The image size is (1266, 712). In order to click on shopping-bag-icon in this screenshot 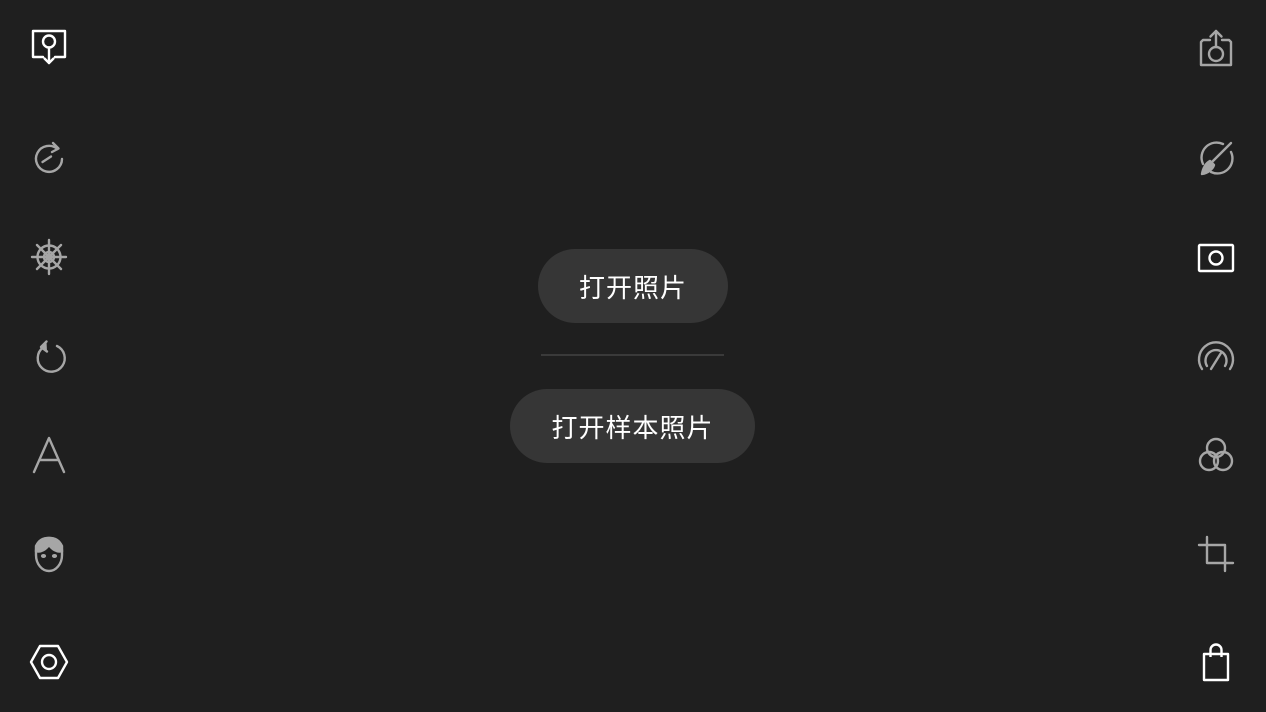, I will do `click(1216, 662)`.